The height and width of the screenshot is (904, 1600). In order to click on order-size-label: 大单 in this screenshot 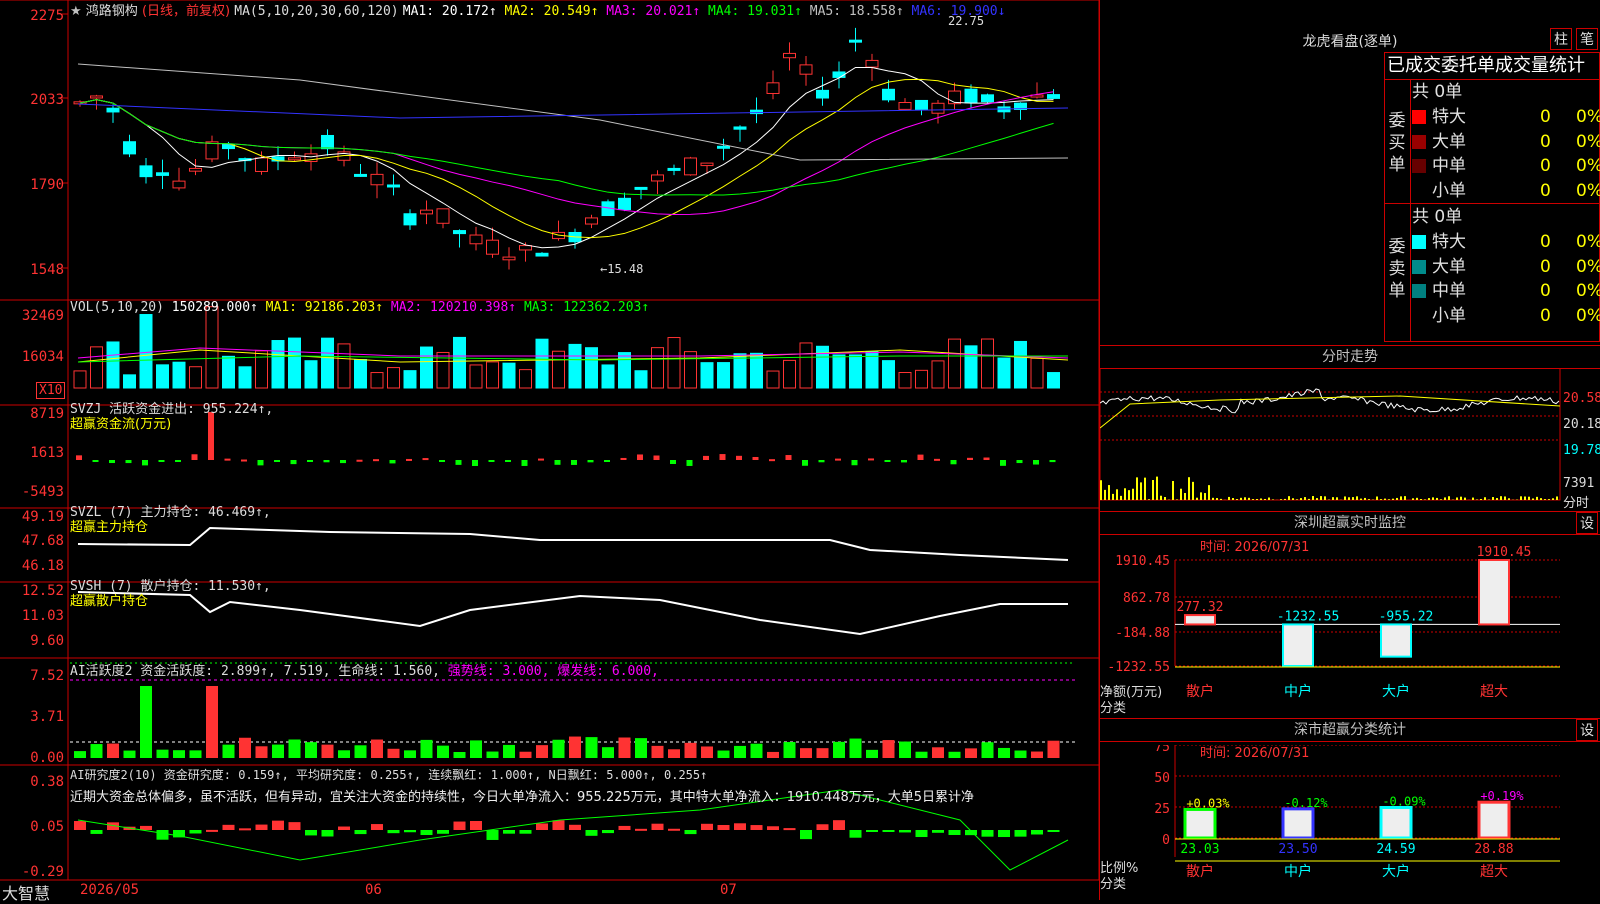, I will do `click(1449, 267)`.